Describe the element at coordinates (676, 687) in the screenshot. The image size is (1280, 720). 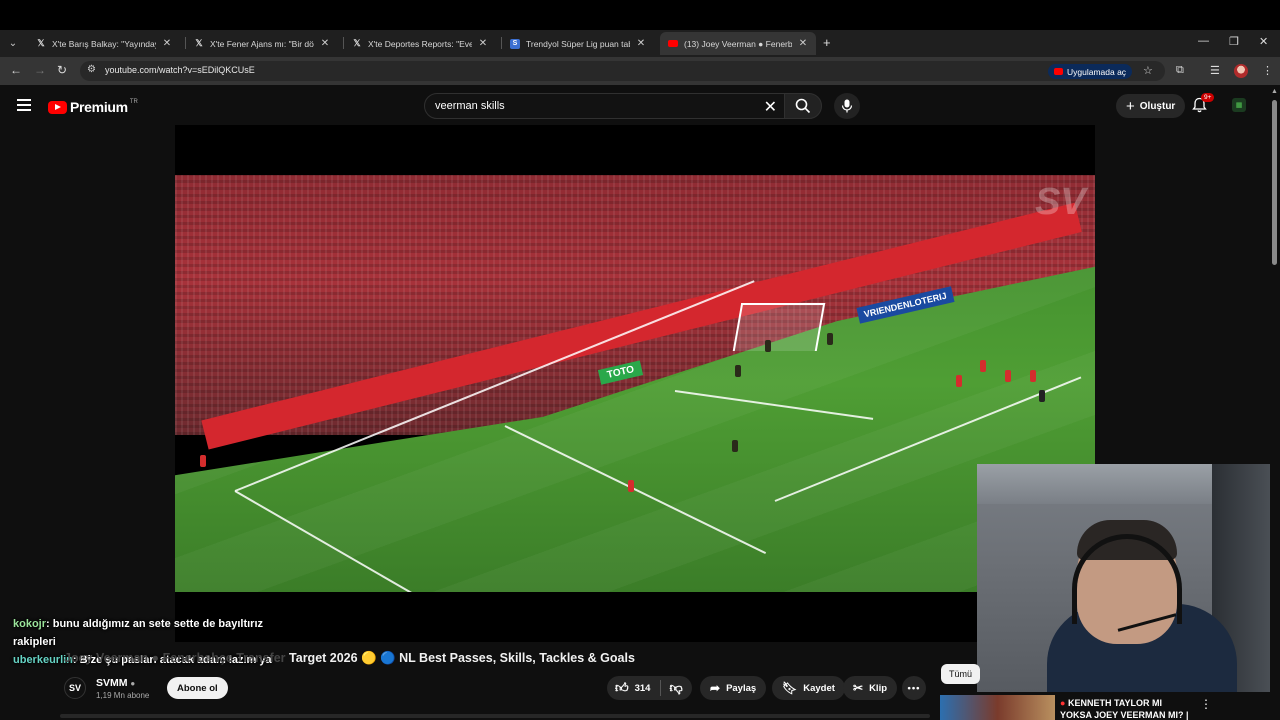
I see `thumbs-down-icon: 👎︎` at that location.